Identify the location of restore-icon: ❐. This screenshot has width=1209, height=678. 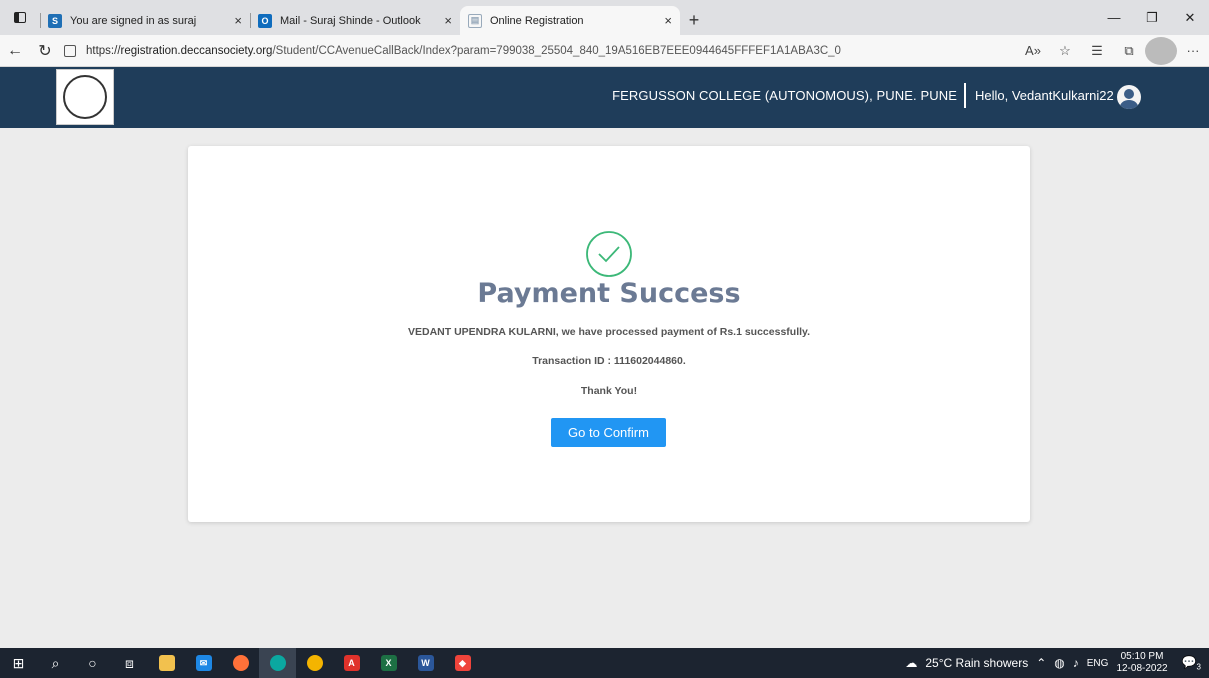
(1152, 17).